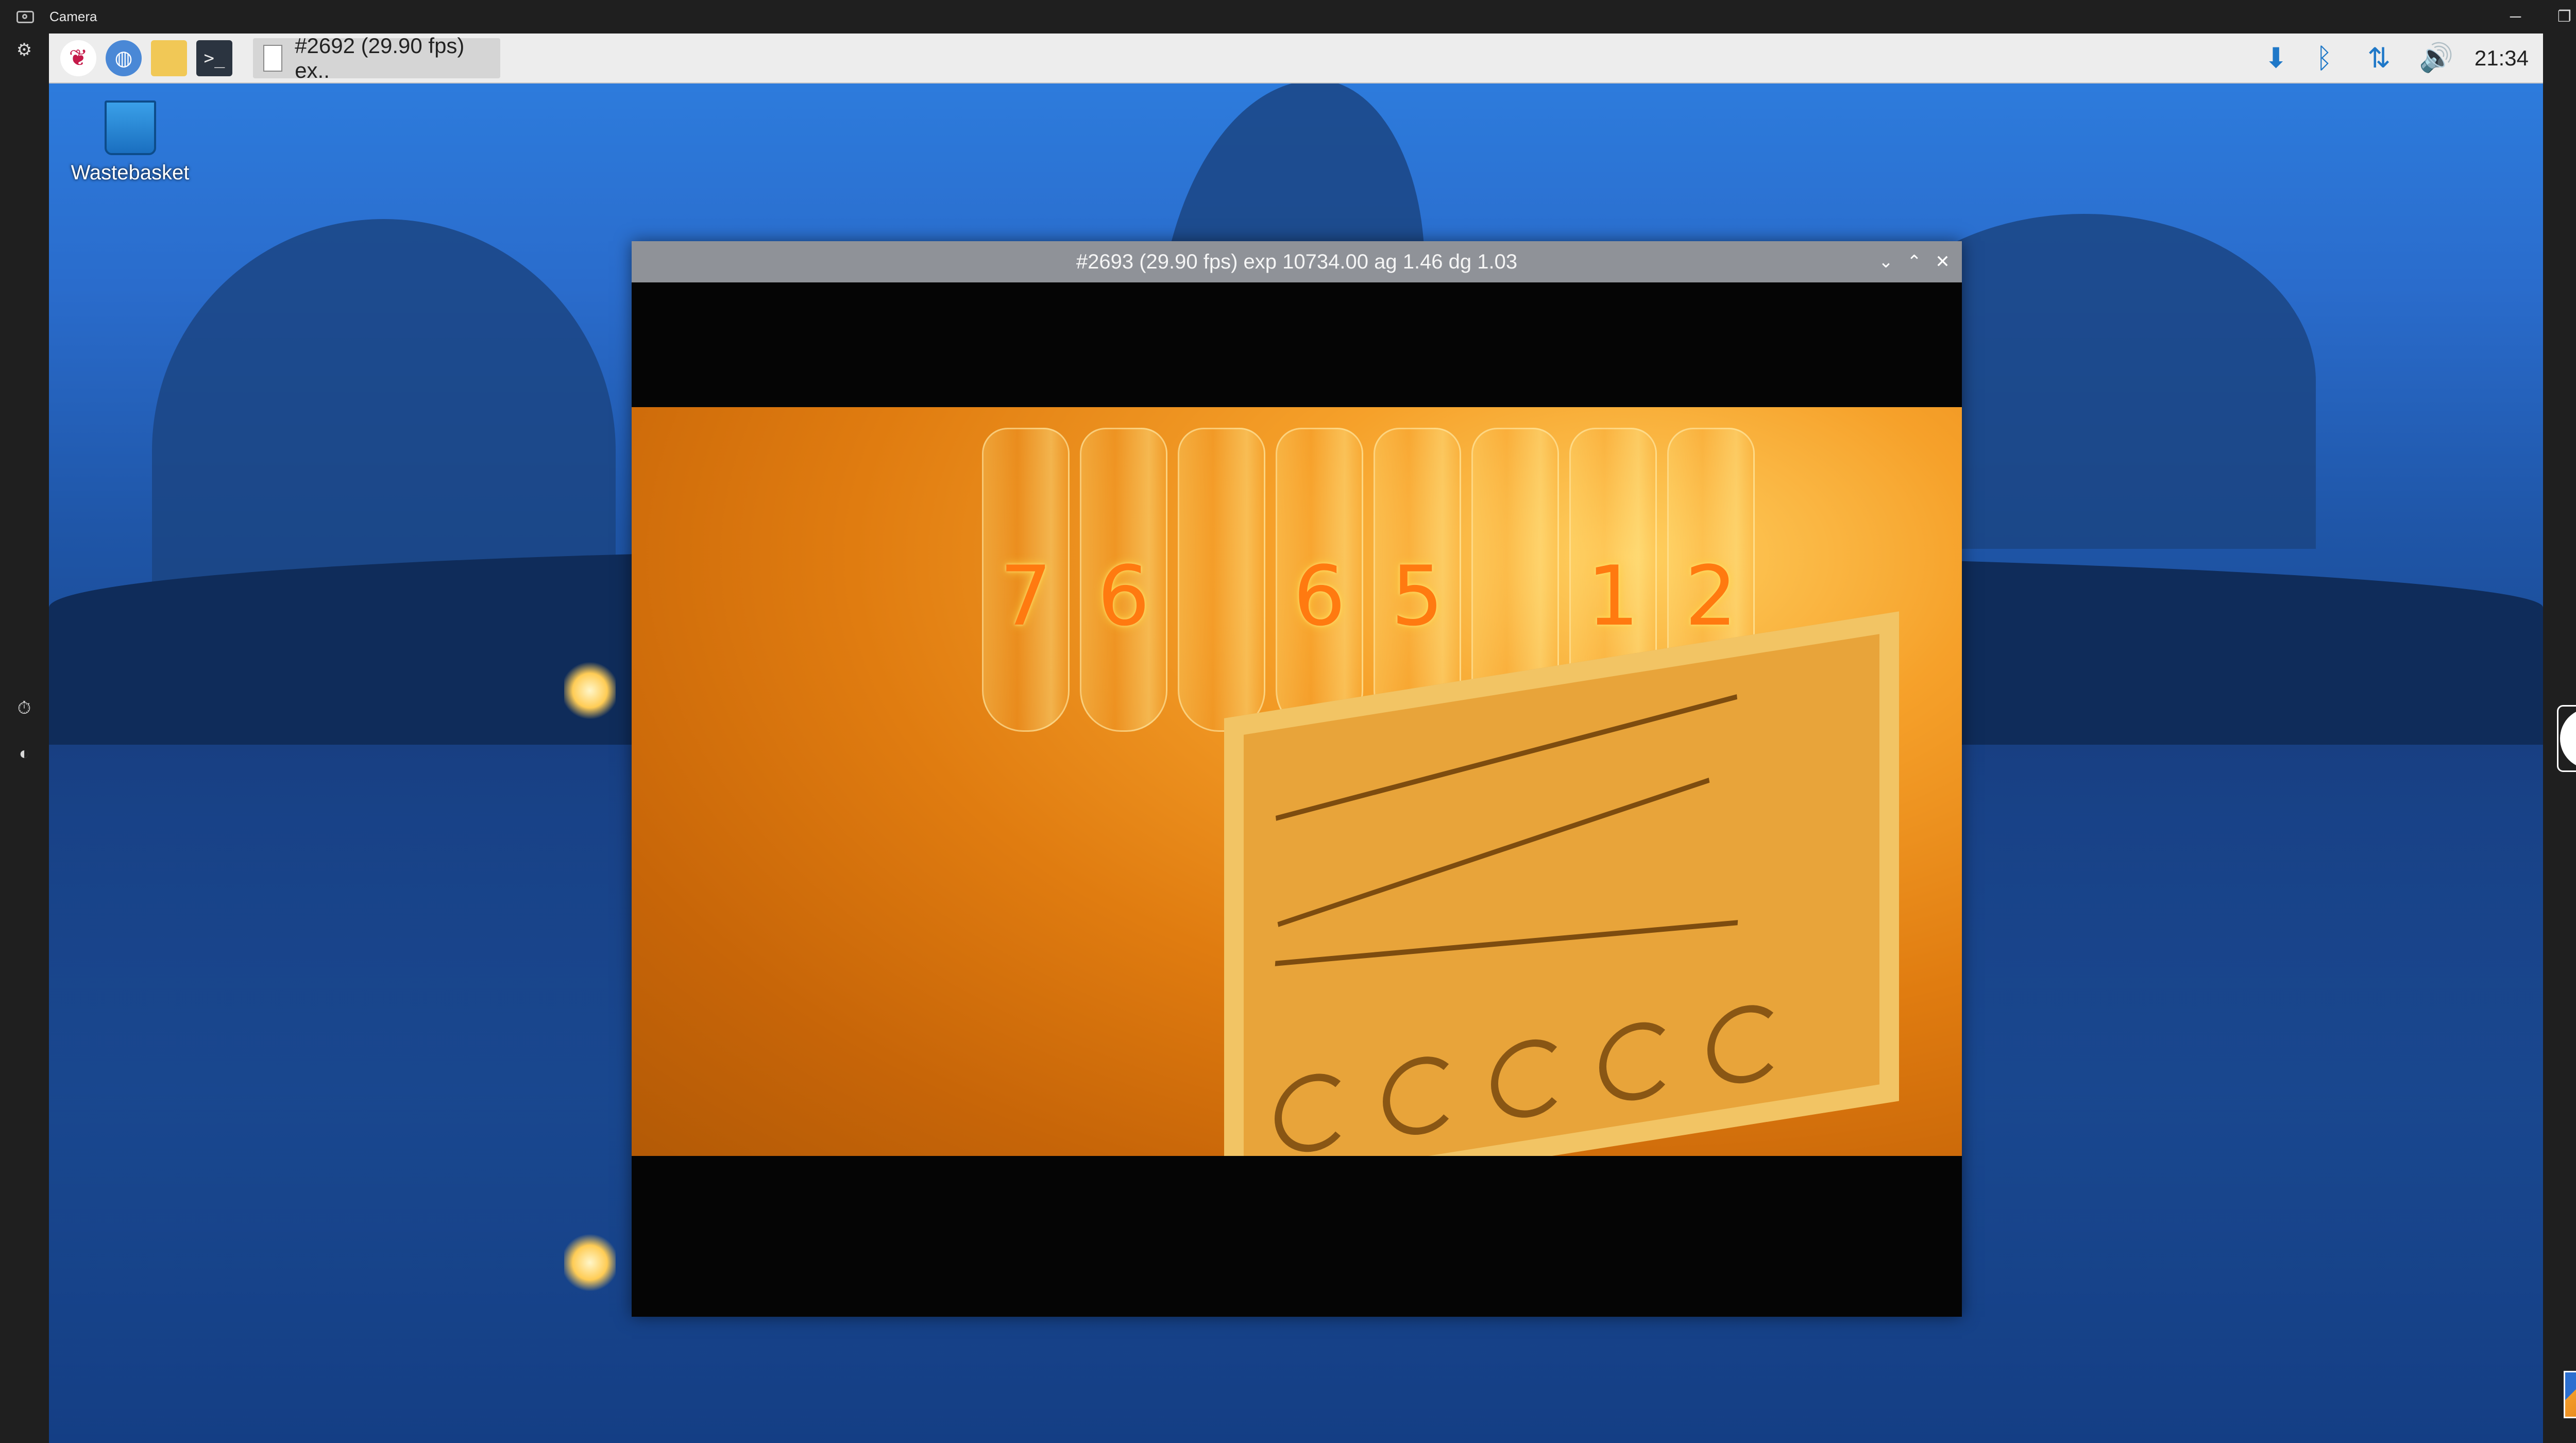 The width and height of the screenshot is (2576, 1443). What do you see at coordinates (24, 738) in the screenshot?
I see `left-toolbar: ⚙ ⏱ ◐` at bounding box center [24, 738].